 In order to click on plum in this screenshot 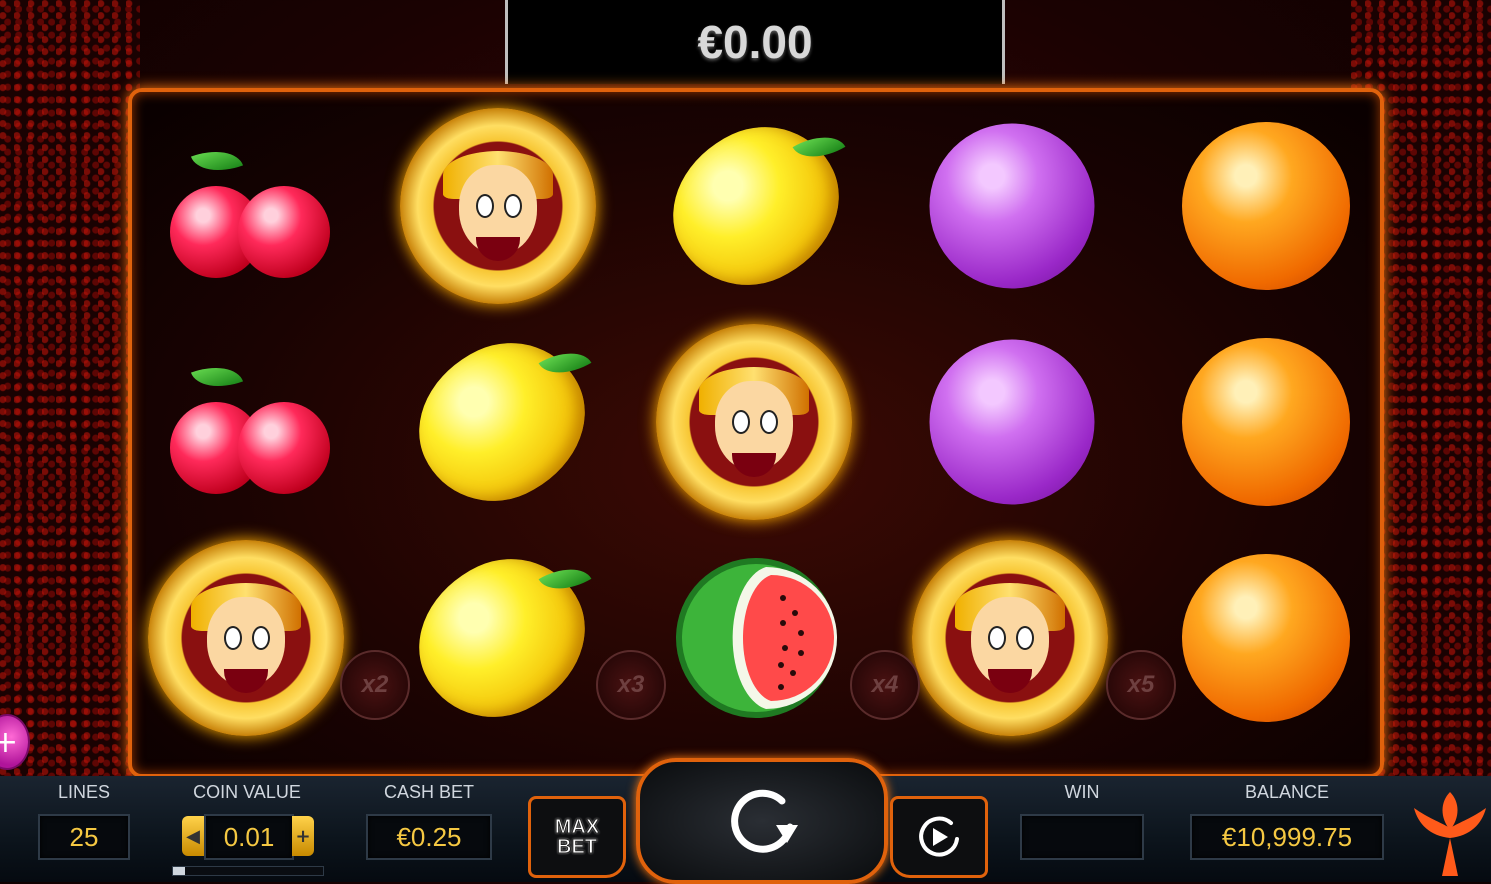, I will do `click(1012, 206)`.